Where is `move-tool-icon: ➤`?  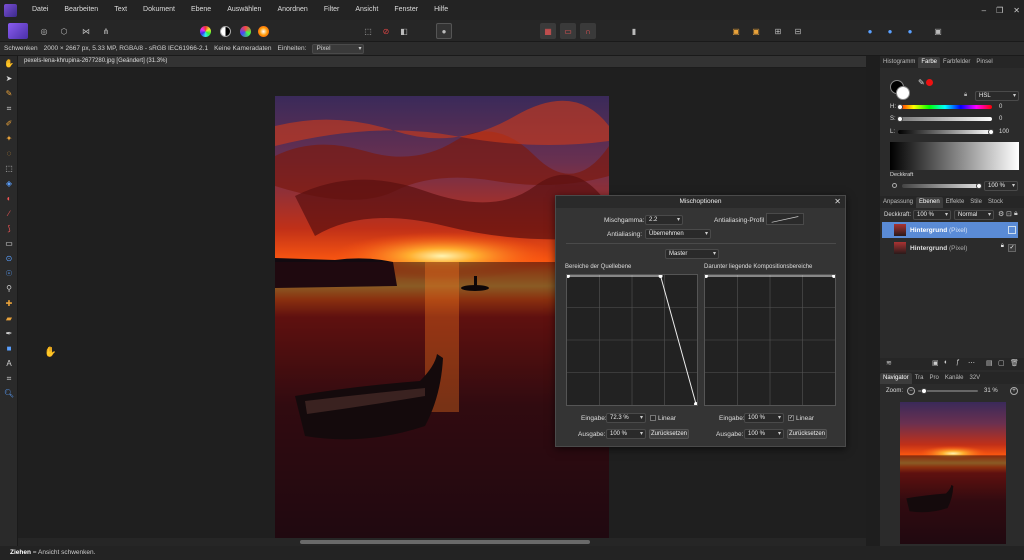 move-tool-icon: ➤ is located at coordinates (9, 78).